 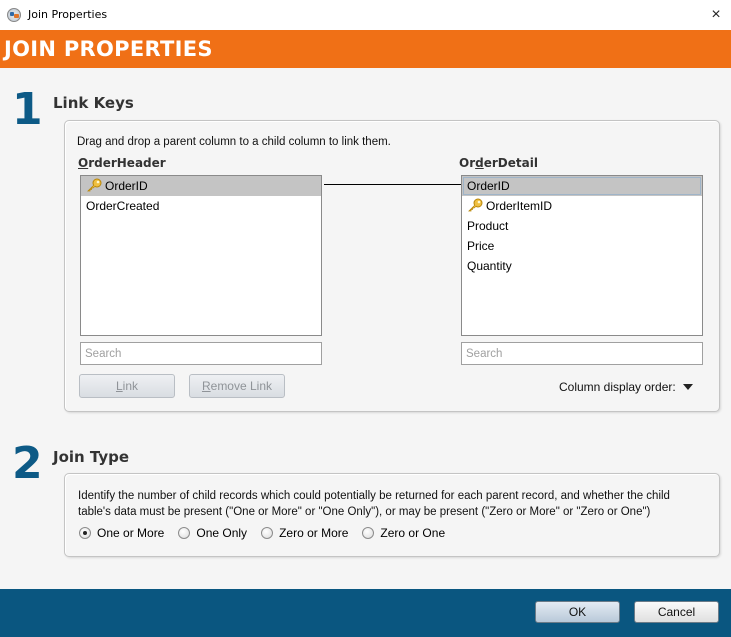 I want to click on column-name: Quantity, so click(x=489, y=266).